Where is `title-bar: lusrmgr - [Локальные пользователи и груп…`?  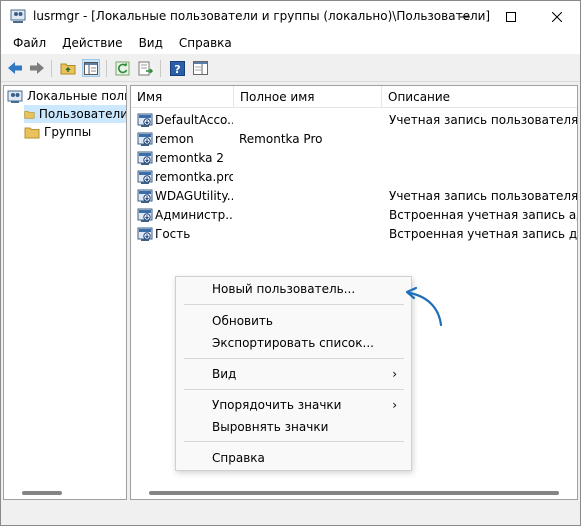
title-bar: lusrmgr - [Локальные пользователи и груп… is located at coordinates (290, 16).